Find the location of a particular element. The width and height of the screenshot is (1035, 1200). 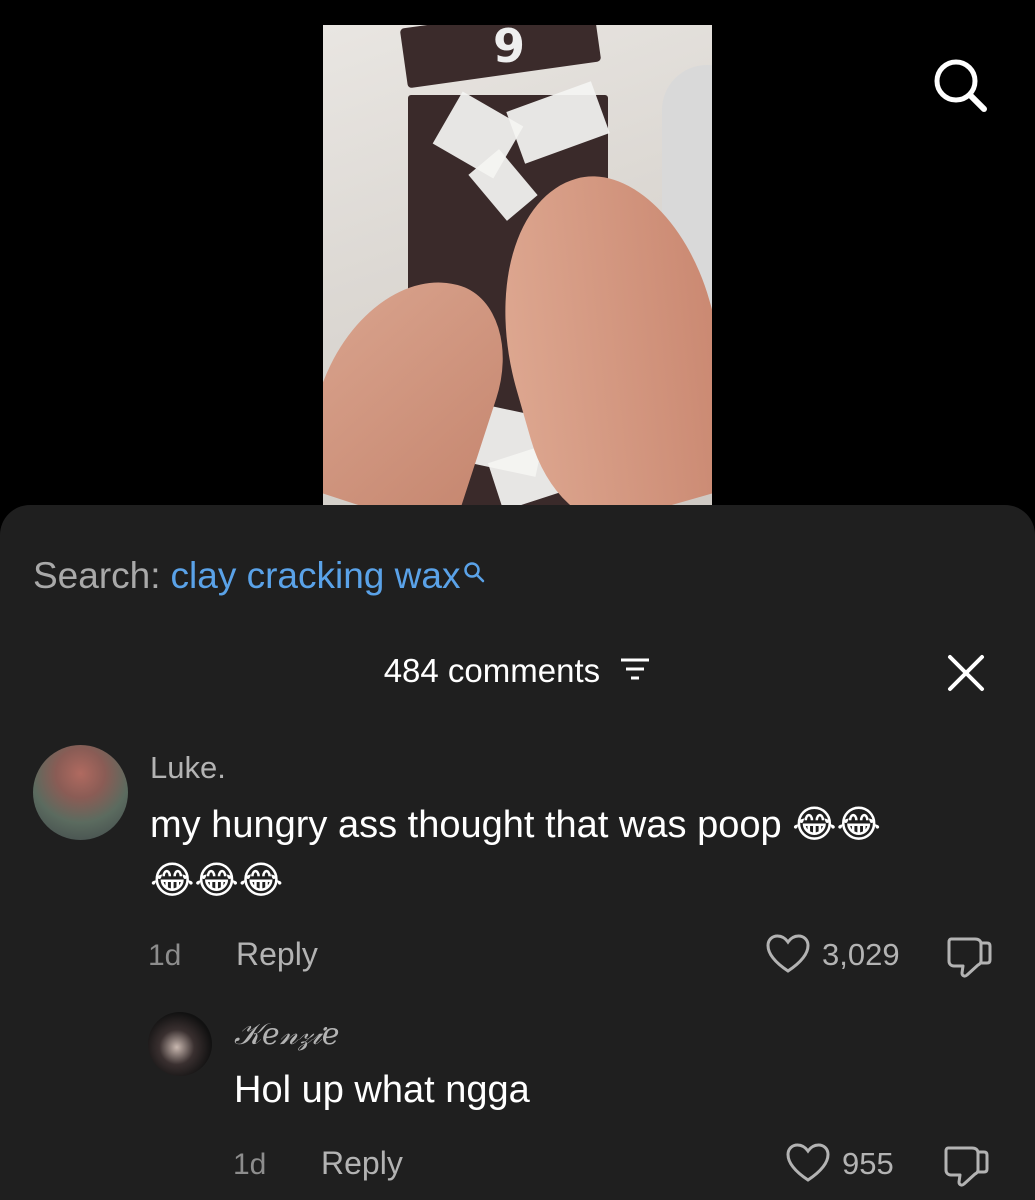

search-button is located at coordinates (960, 85).